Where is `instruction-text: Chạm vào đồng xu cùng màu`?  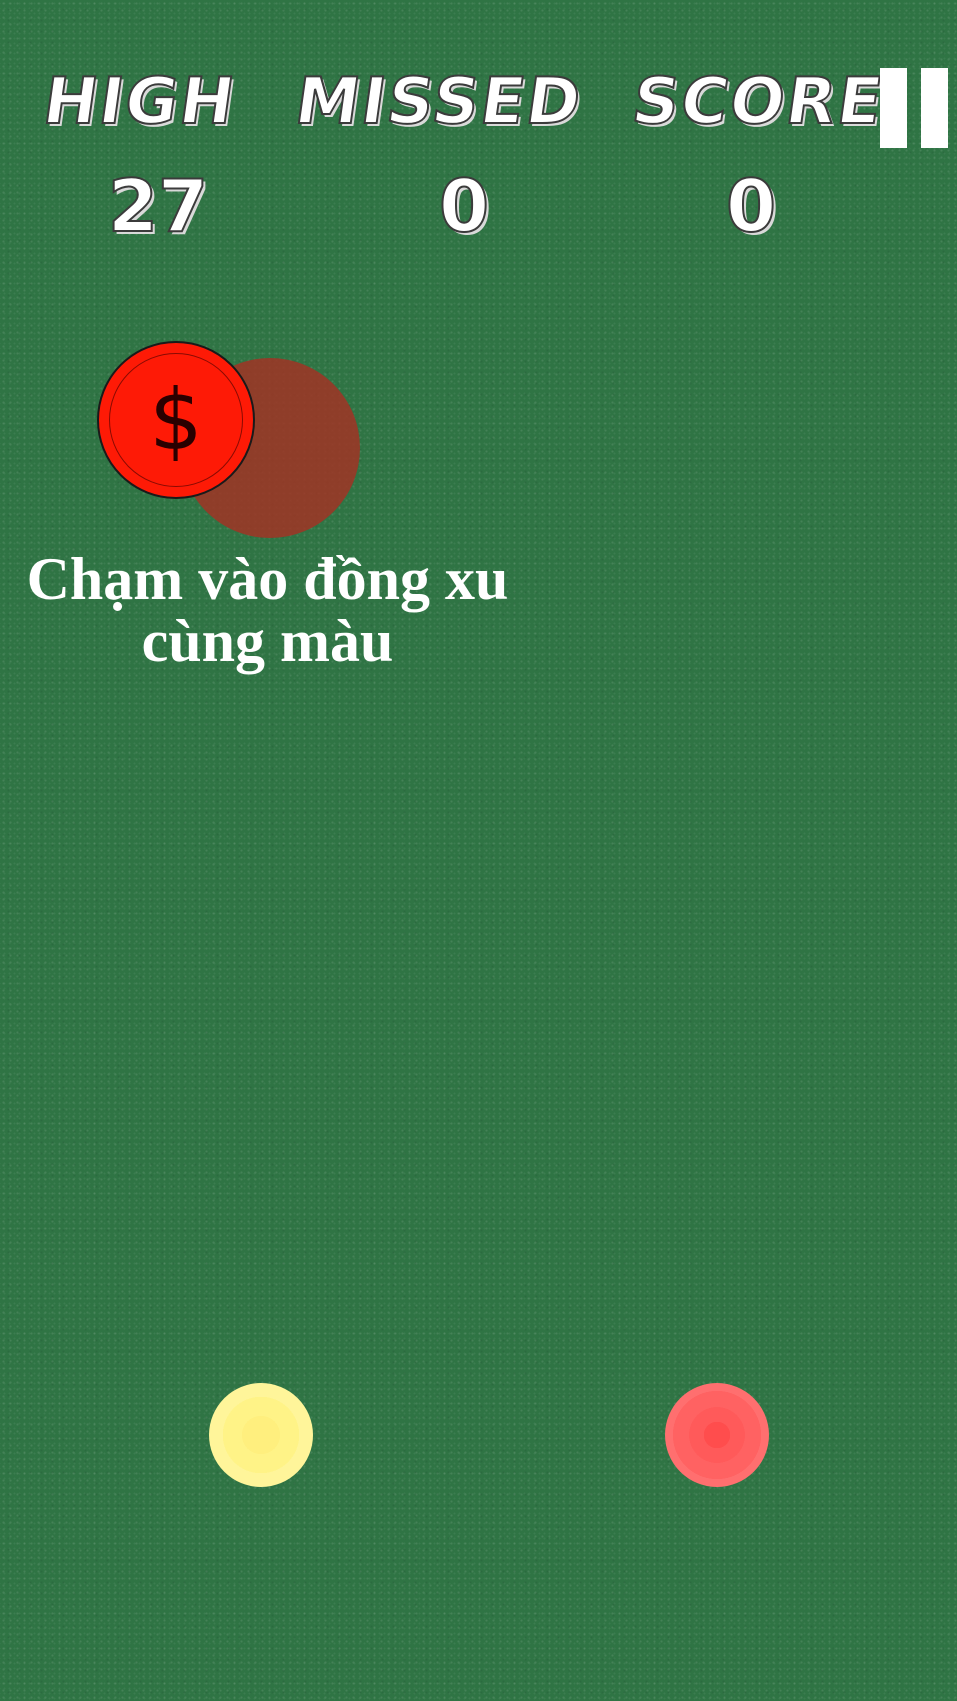
instruction-text: Chạm vào đồng xu cùng màu is located at coordinates (267, 610).